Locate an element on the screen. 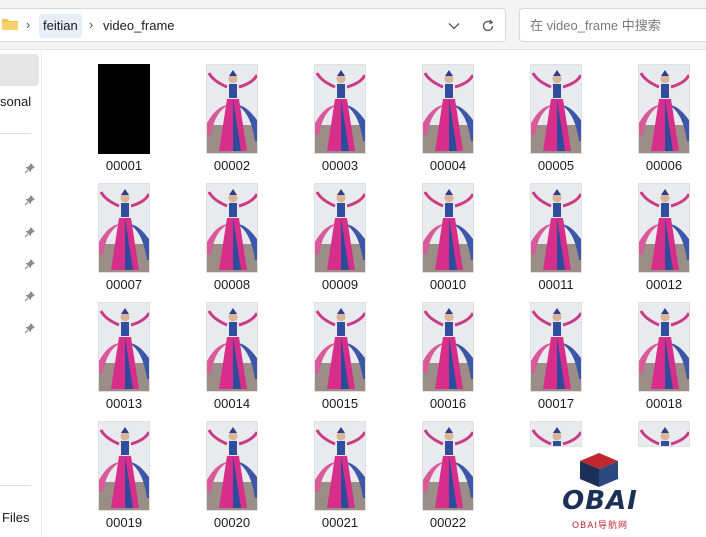 The height and width of the screenshot is (537, 706). nav-item-selected is located at coordinates (19, 70).